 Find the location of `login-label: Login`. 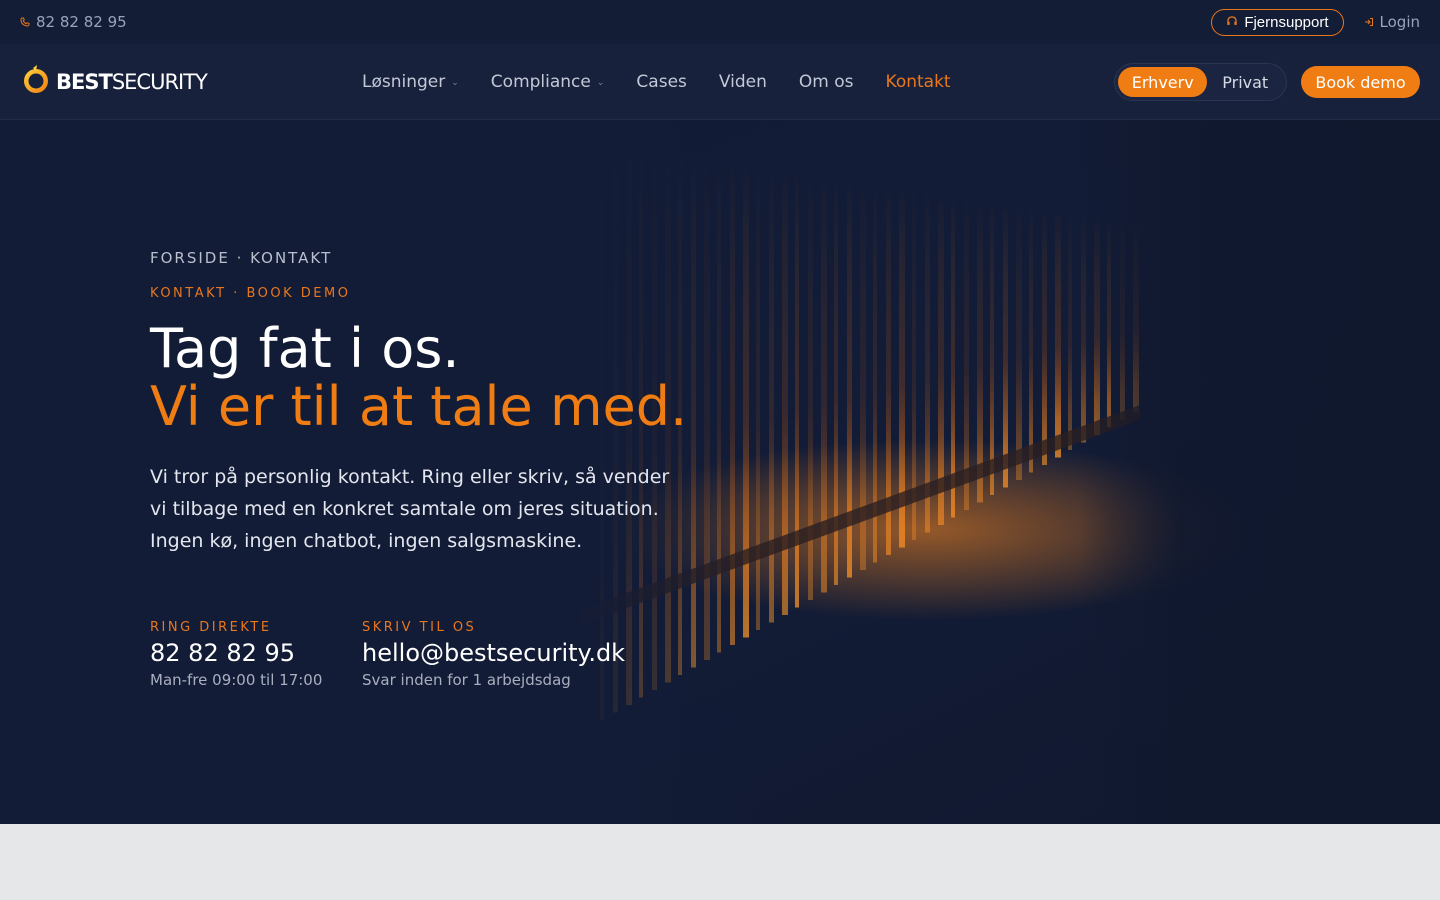

login-label: Login is located at coordinates (1399, 22).